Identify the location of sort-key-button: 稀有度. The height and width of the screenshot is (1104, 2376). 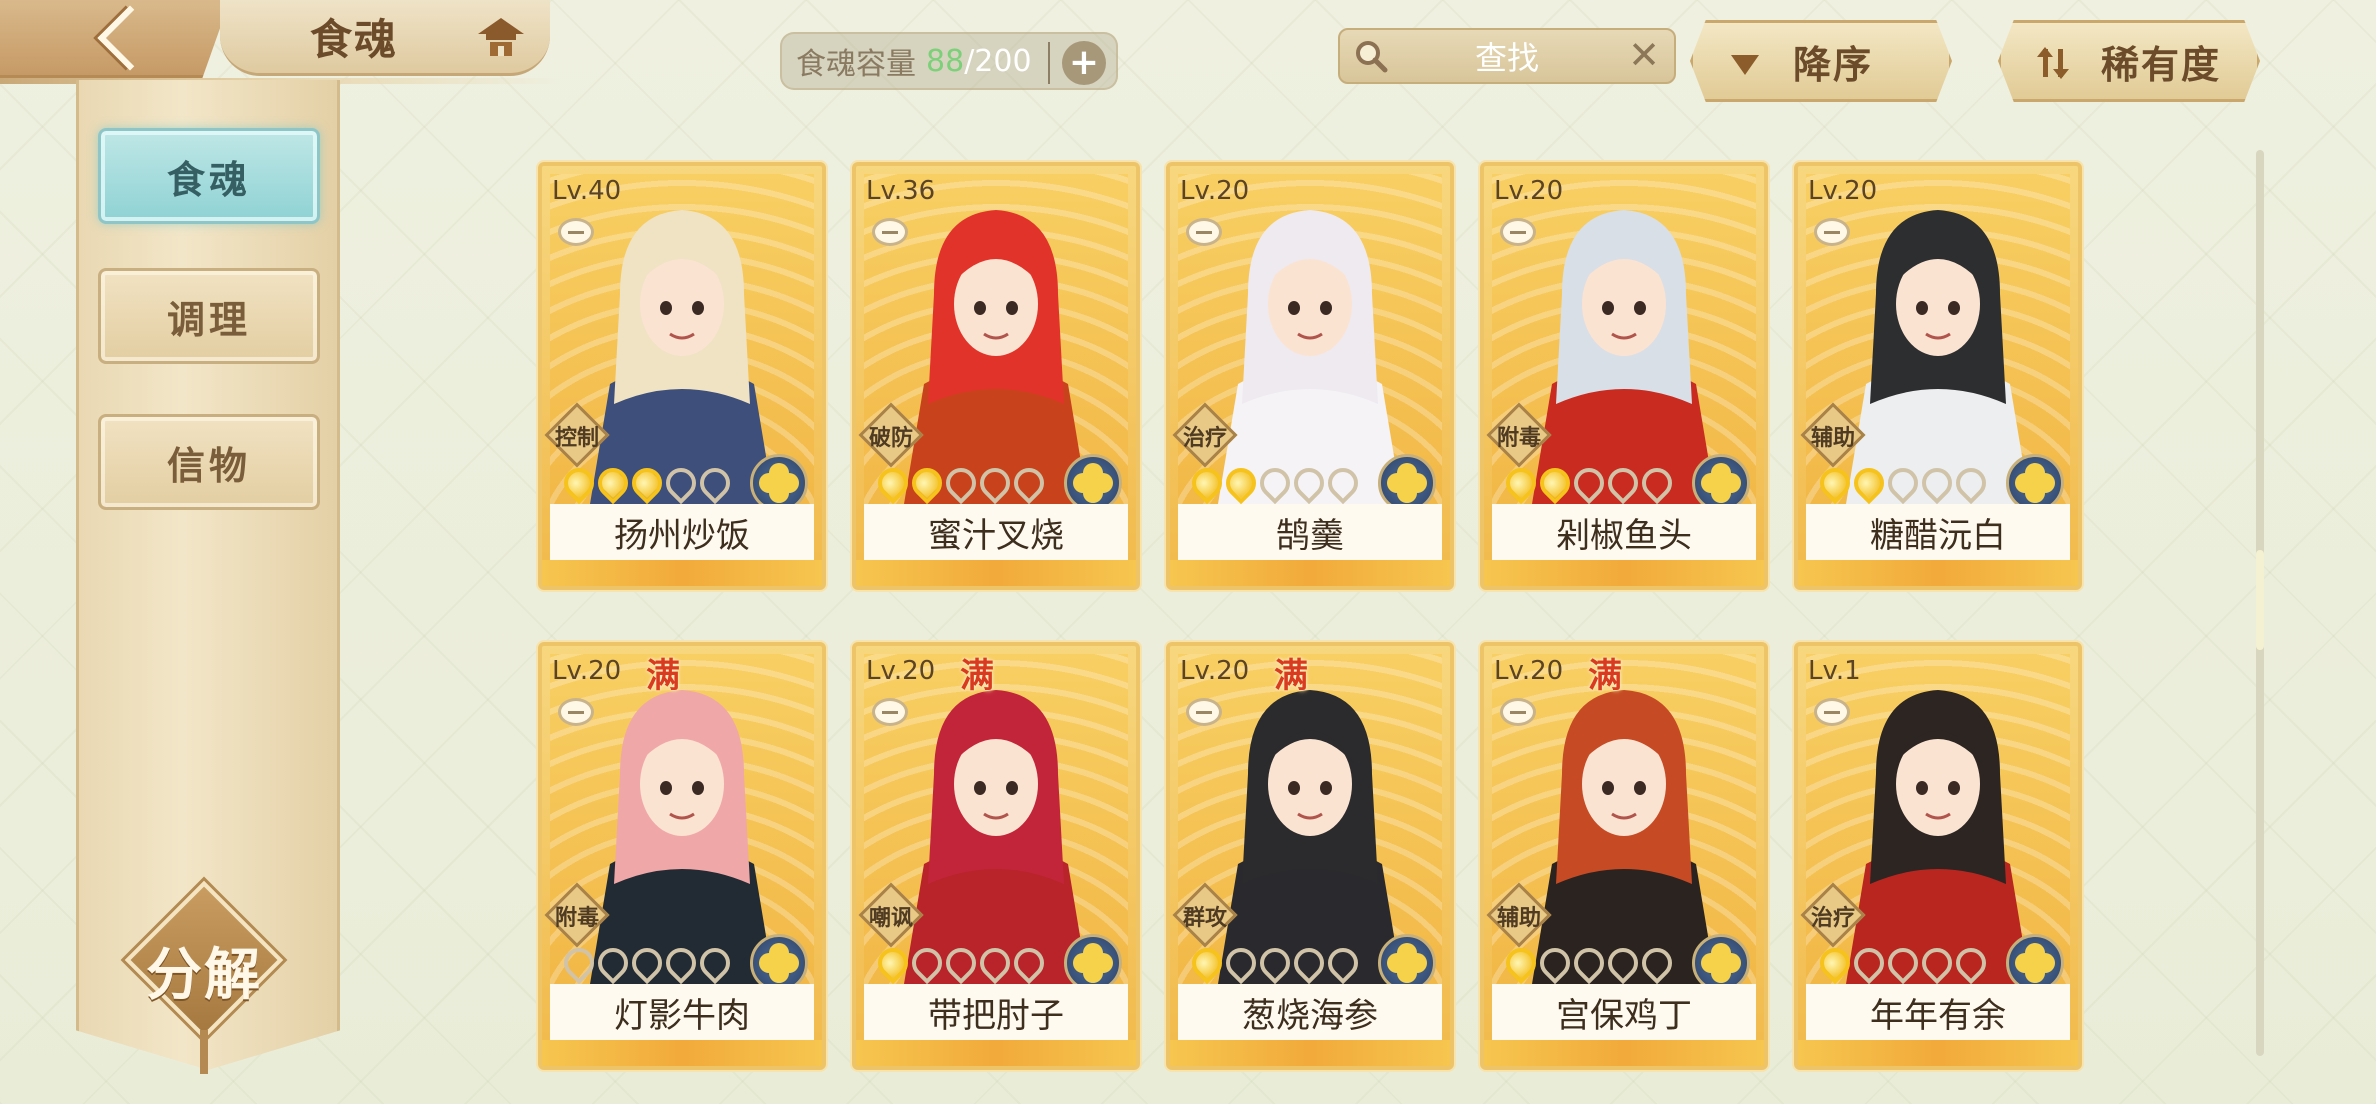
(2129, 61).